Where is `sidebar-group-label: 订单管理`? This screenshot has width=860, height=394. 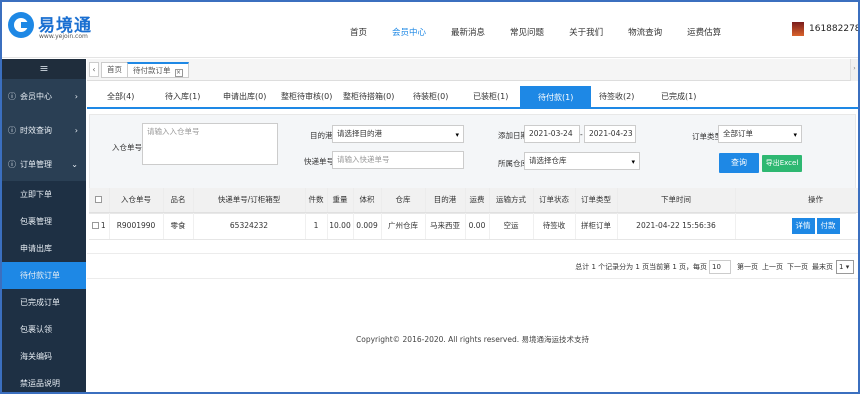 sidebar-group-label: 订单管理 is located at coordinates (36, 164).